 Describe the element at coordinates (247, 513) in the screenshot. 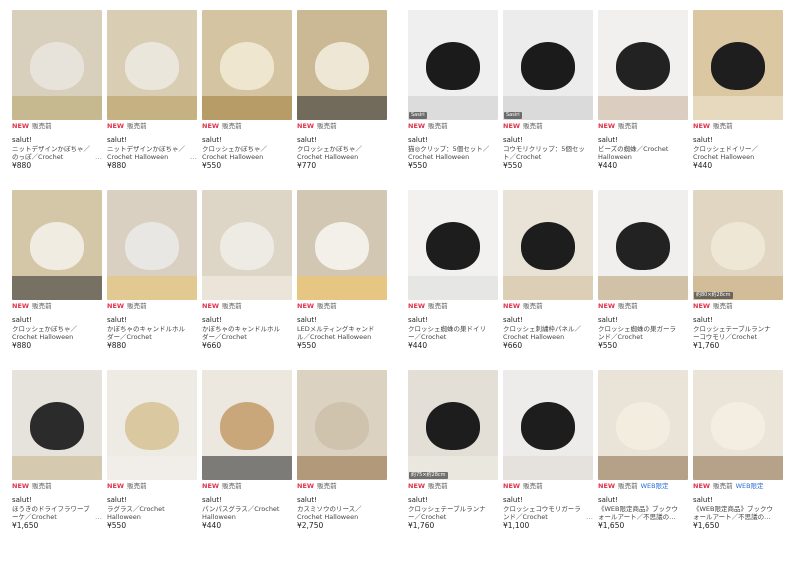

I see `product-name: パンパスグラス／Crochet Halloween` at that location.